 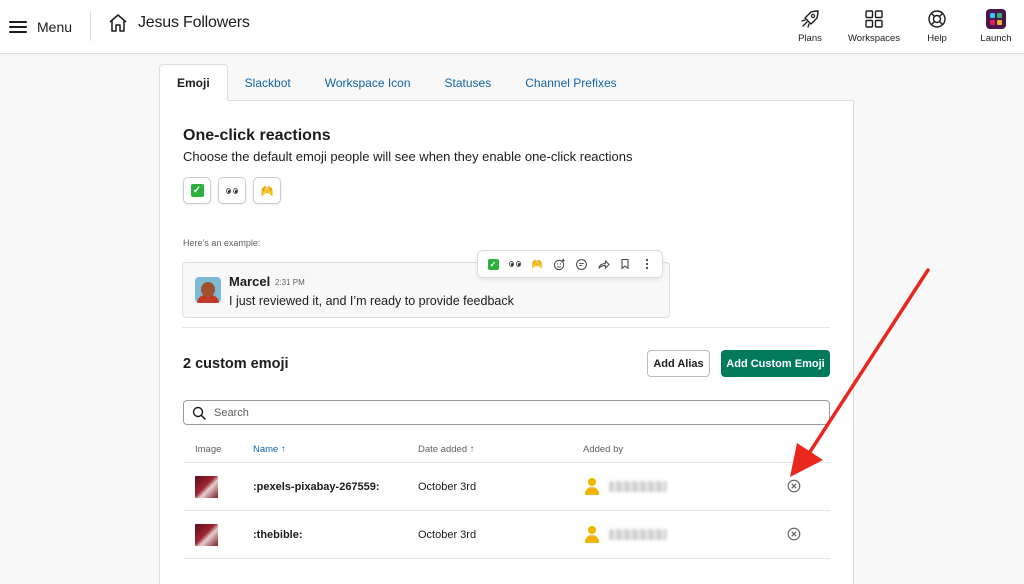 I want to click on reaction-check-button: ✓, so click(x=197, y=190).